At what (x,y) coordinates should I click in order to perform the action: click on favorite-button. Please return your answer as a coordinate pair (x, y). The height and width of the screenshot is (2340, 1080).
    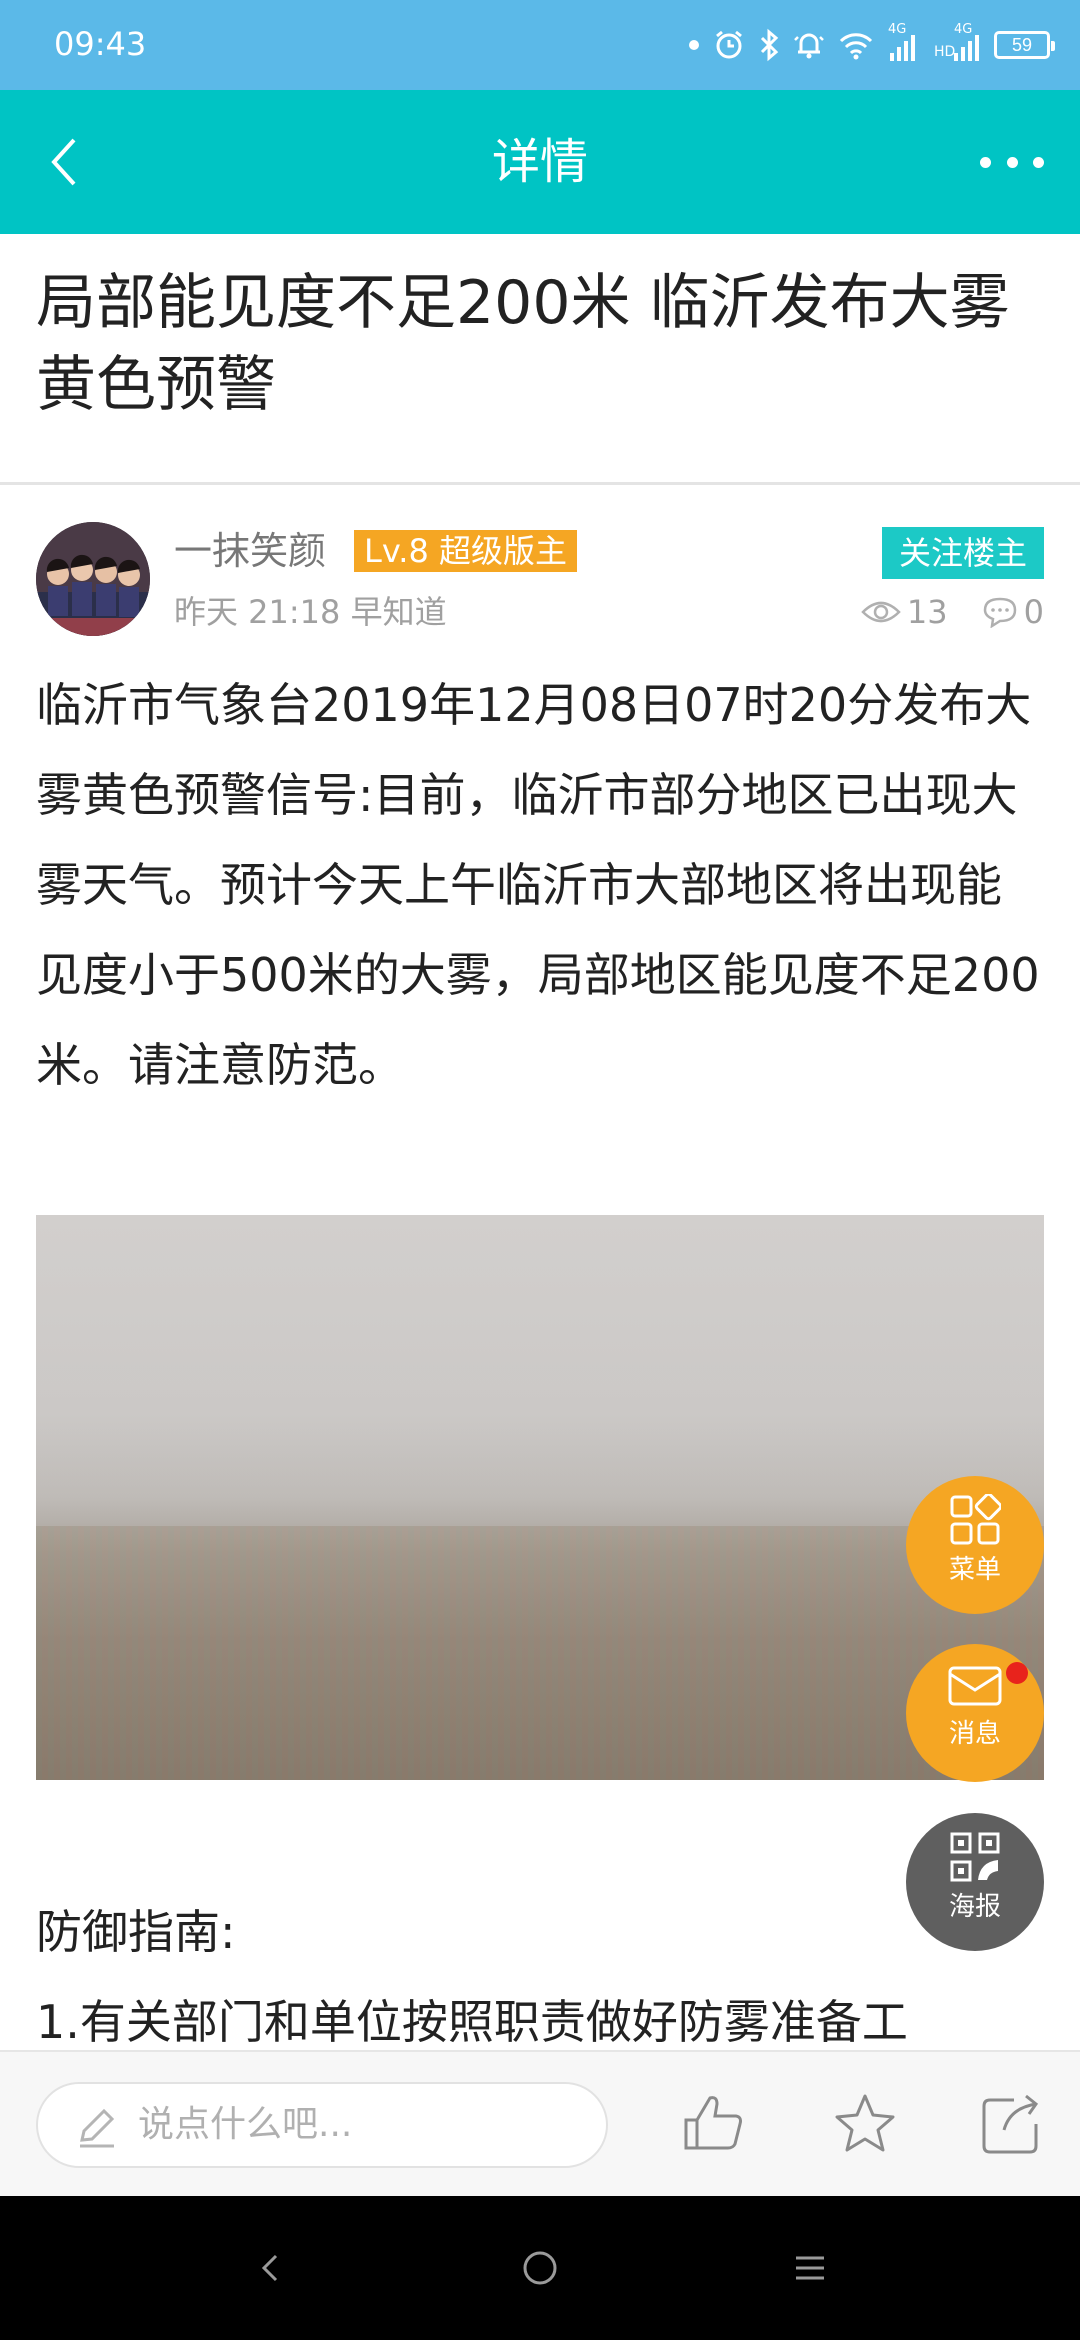
    Looking at the image, I should click on (865, 2125).